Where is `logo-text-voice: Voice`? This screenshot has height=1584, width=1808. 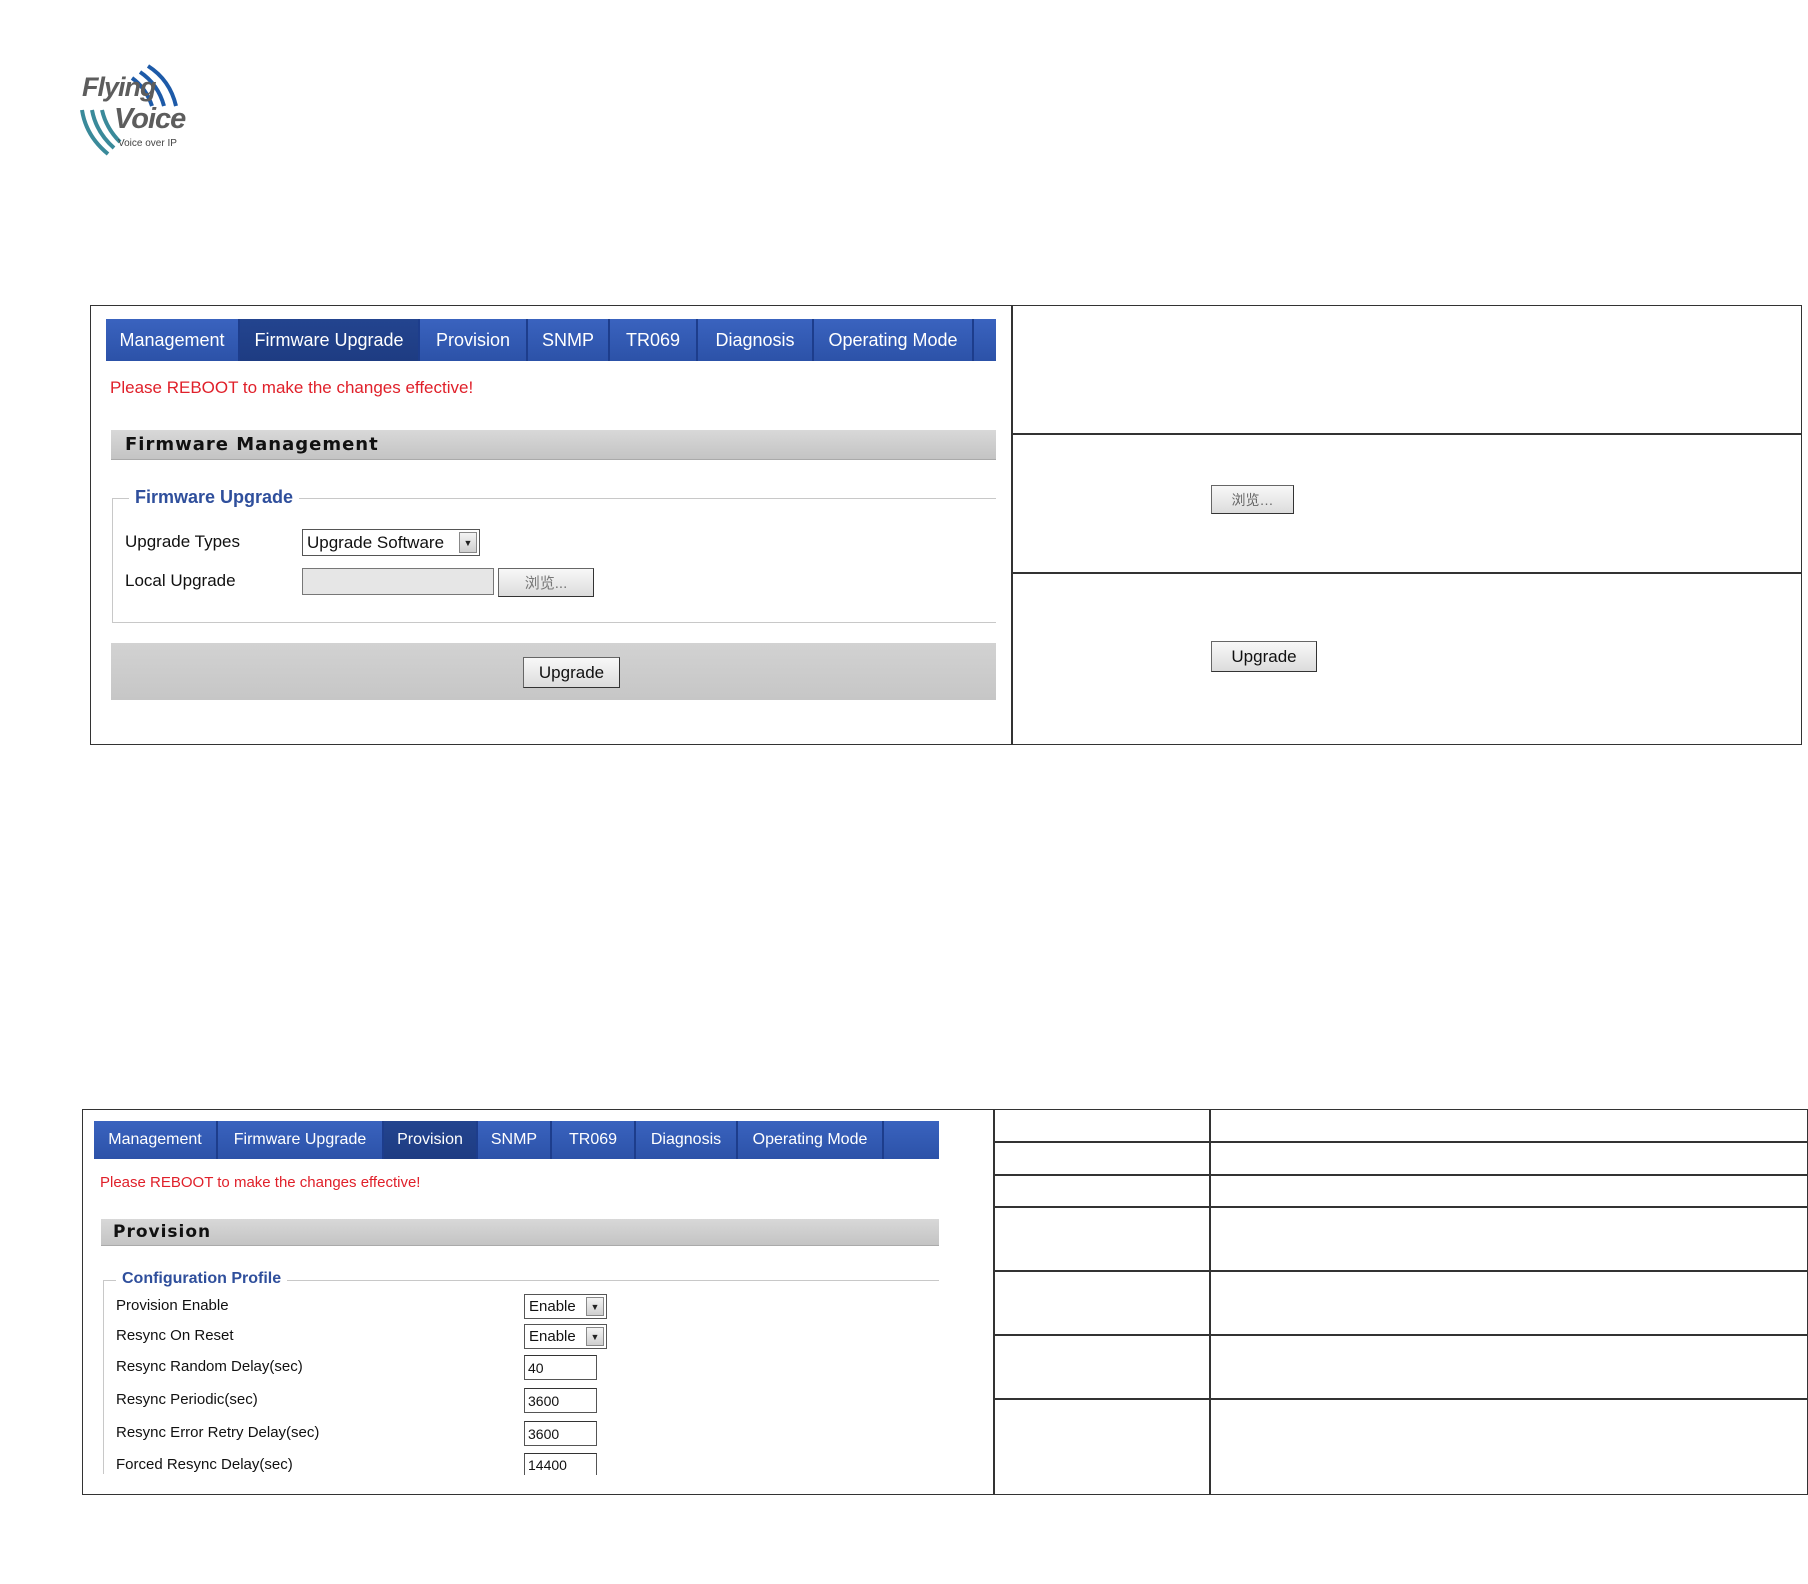
logo-text-voice: Voice is located at coordinates (150, 119).